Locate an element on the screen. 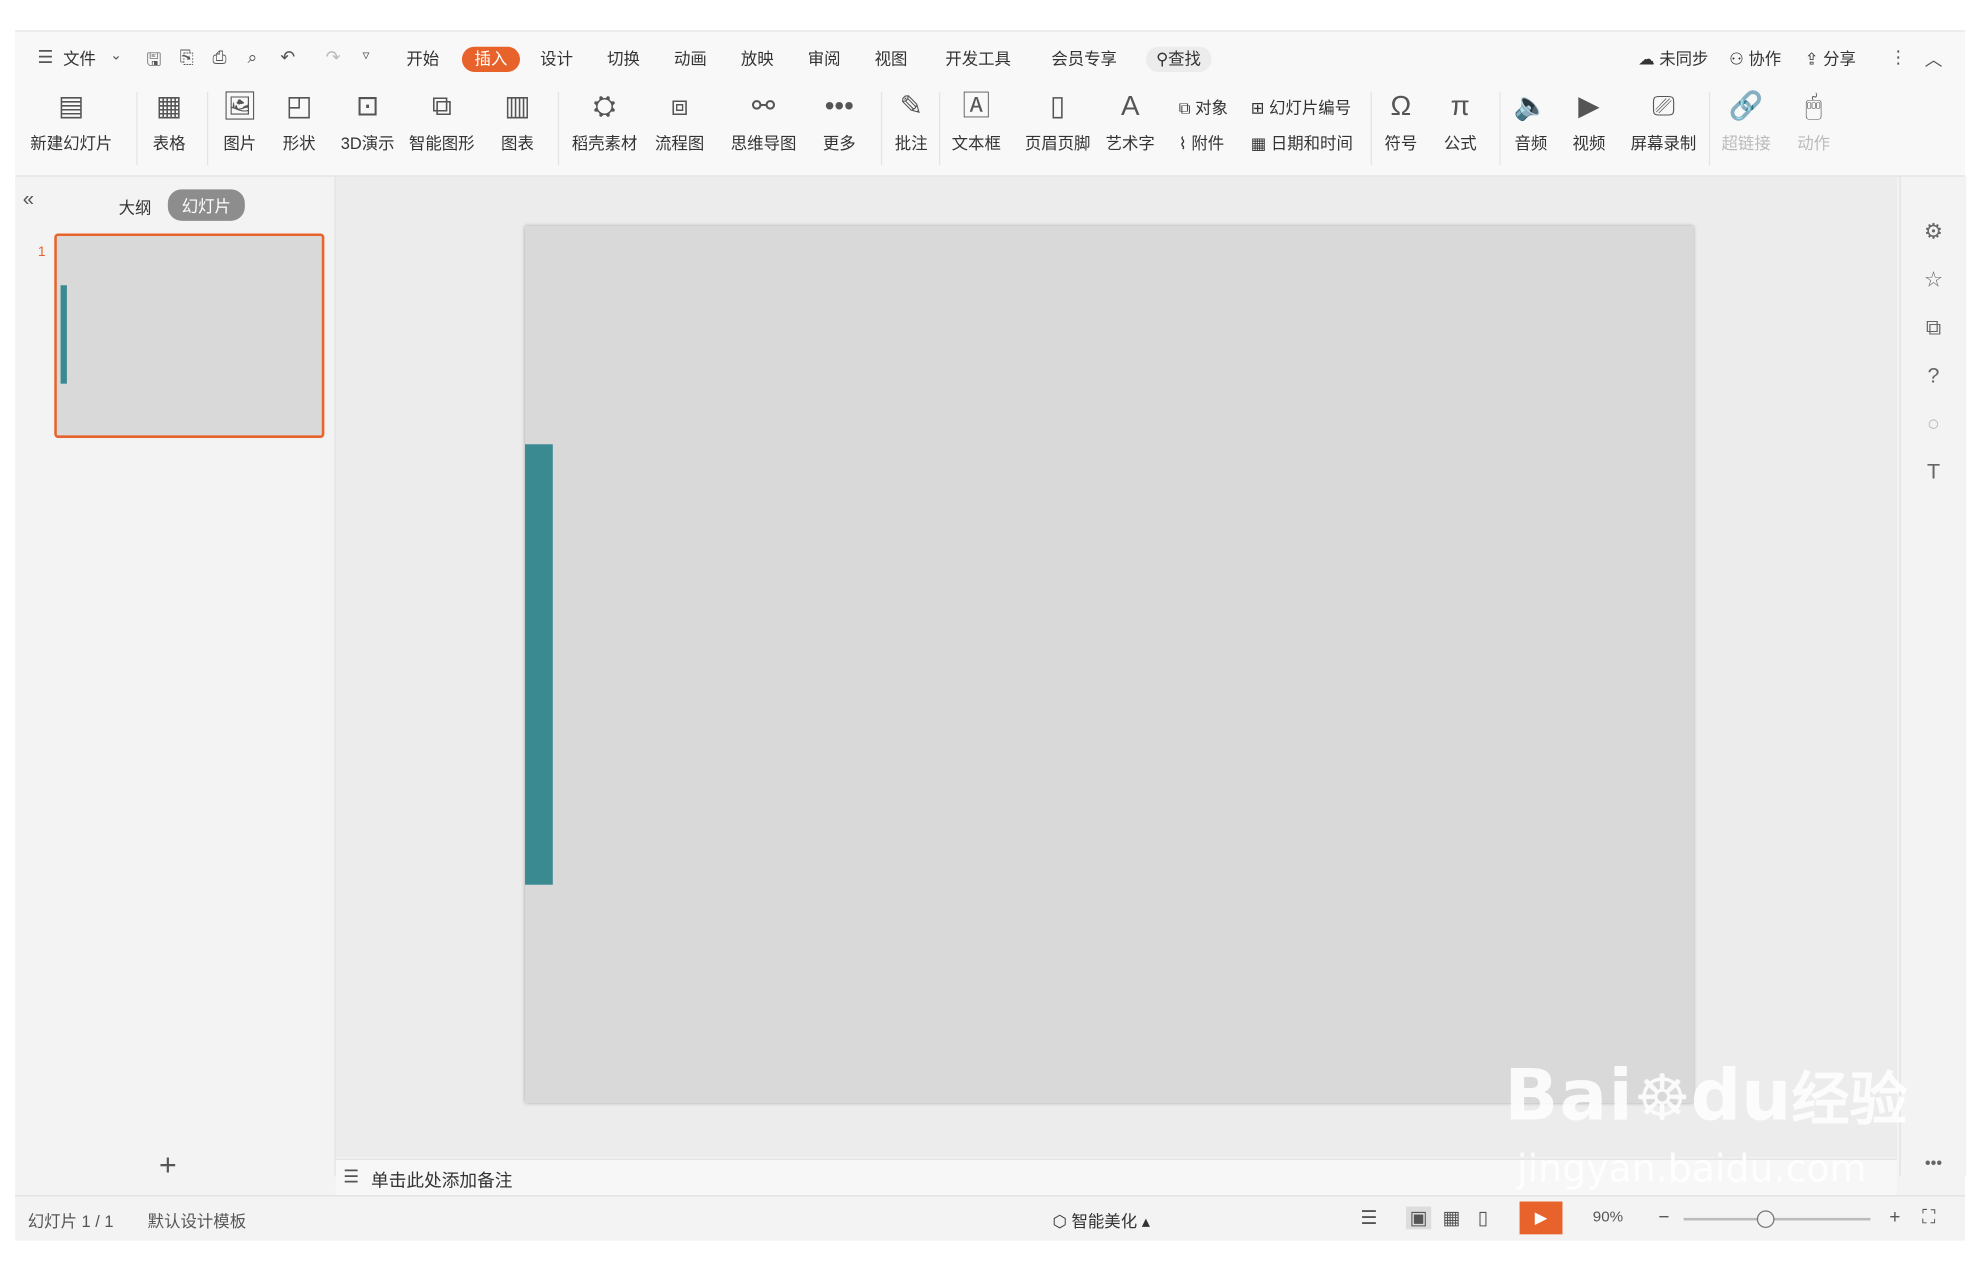 This screenshot has width=1979, height=1269. hamburger-menu-icon: ☰ is located at coordinates (45, 57).